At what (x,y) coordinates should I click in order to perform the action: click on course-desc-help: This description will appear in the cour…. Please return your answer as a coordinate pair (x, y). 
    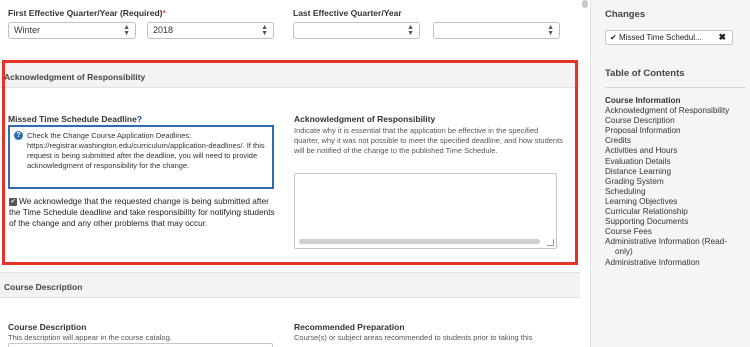
    Looking at the image, I should click on (90, 337).